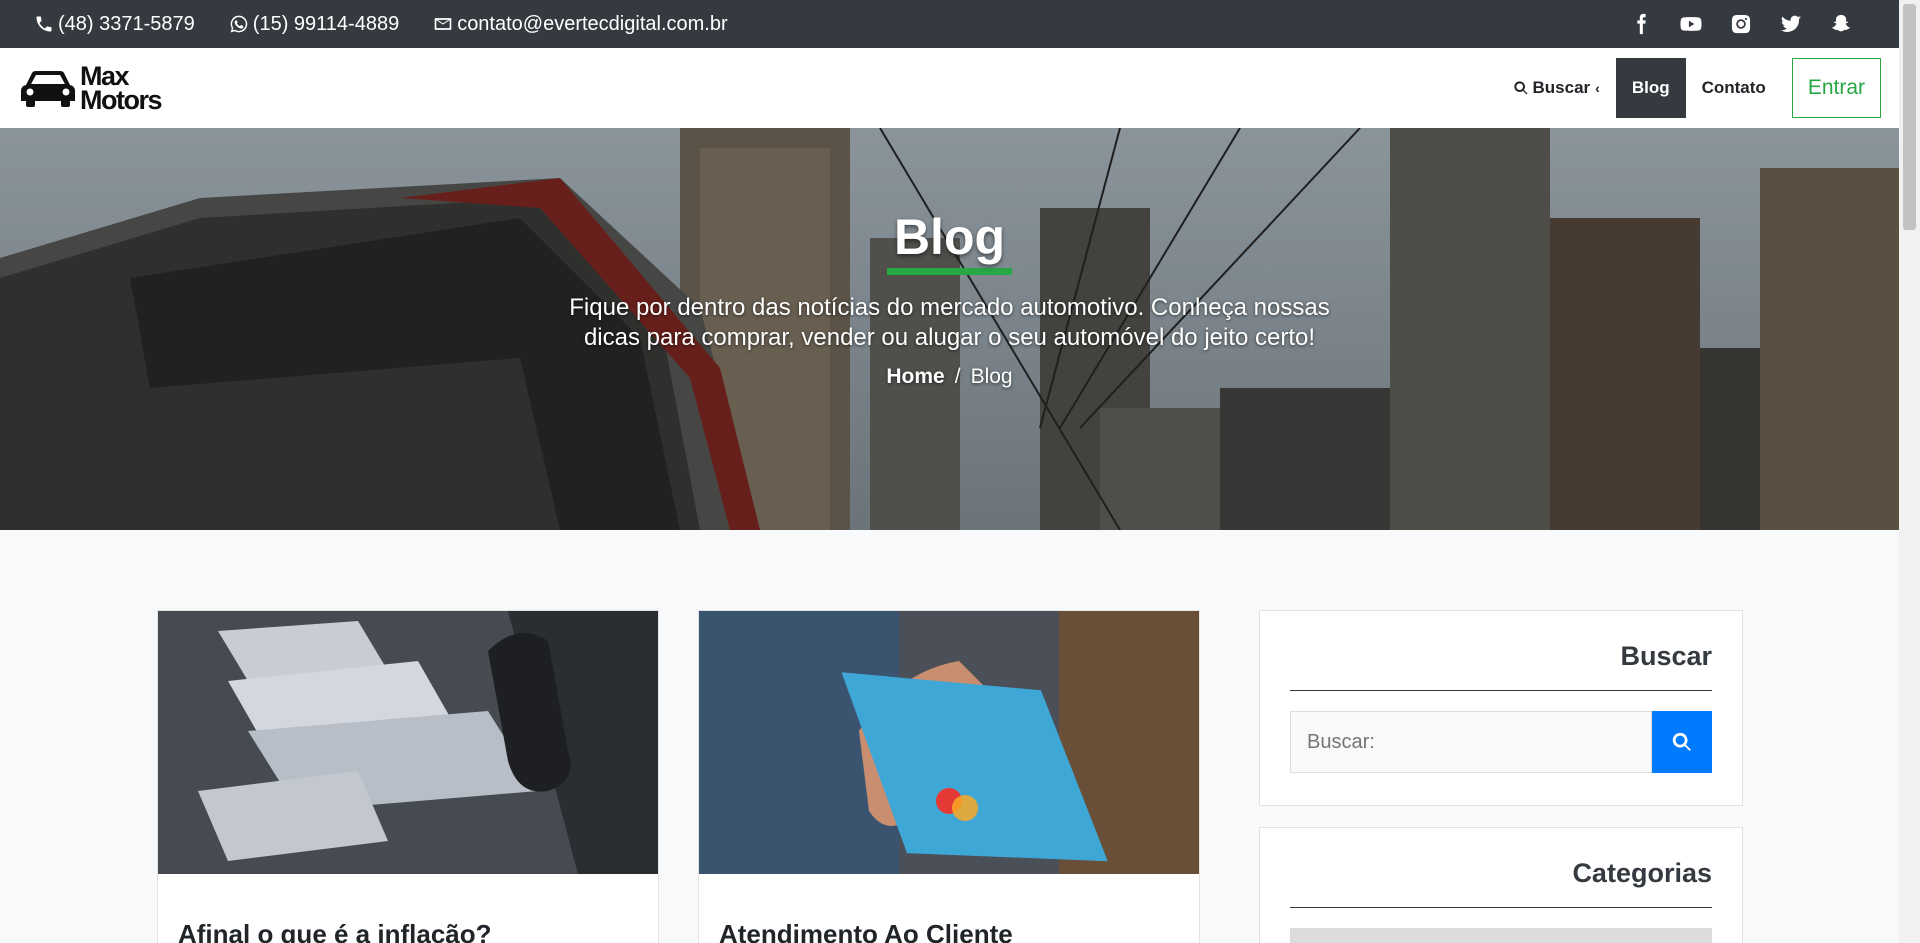 This screenshot has height=943, width=1920. I want to click on search-submit-button, so click(1682, 742).